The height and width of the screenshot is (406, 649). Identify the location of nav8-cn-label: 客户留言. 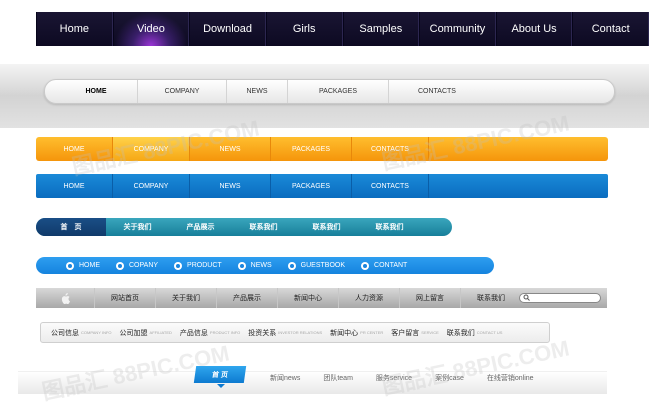
(405, 333).